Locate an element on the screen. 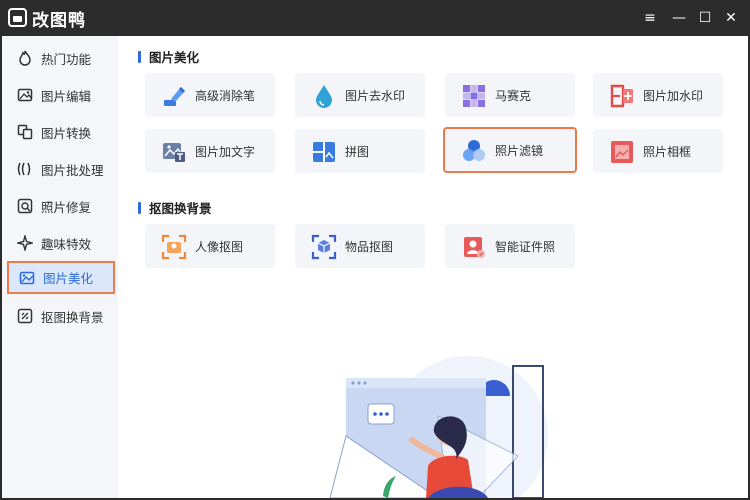 Image resolution: width=750 pixels, height=500 pixels. card-label: 图片加水印 is located at coordinates (673, 95).